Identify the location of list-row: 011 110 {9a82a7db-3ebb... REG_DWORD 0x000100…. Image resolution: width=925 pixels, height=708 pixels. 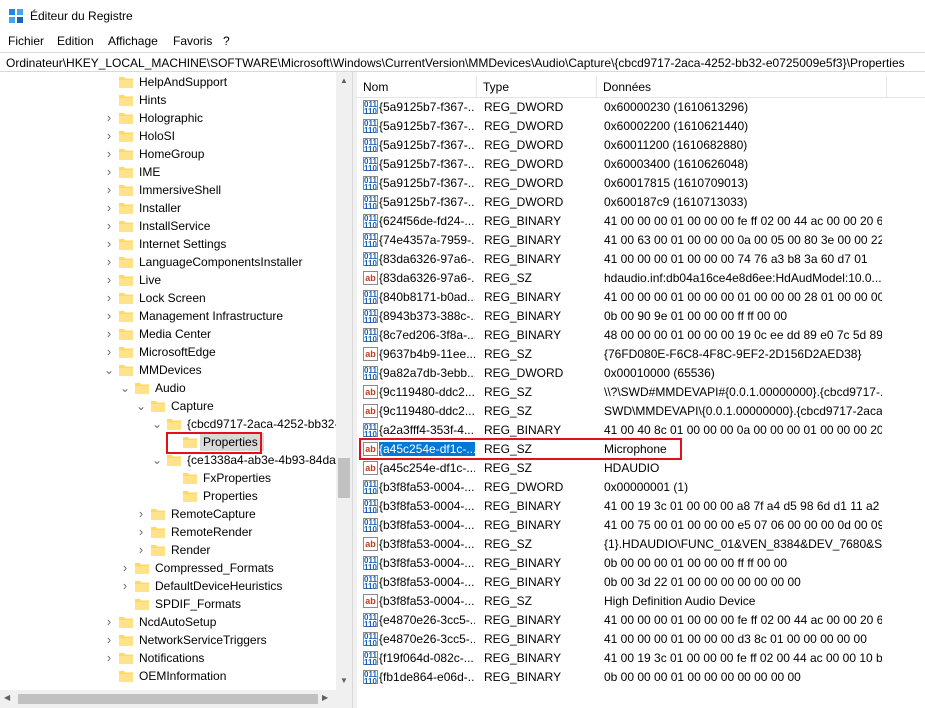
(641, 373).